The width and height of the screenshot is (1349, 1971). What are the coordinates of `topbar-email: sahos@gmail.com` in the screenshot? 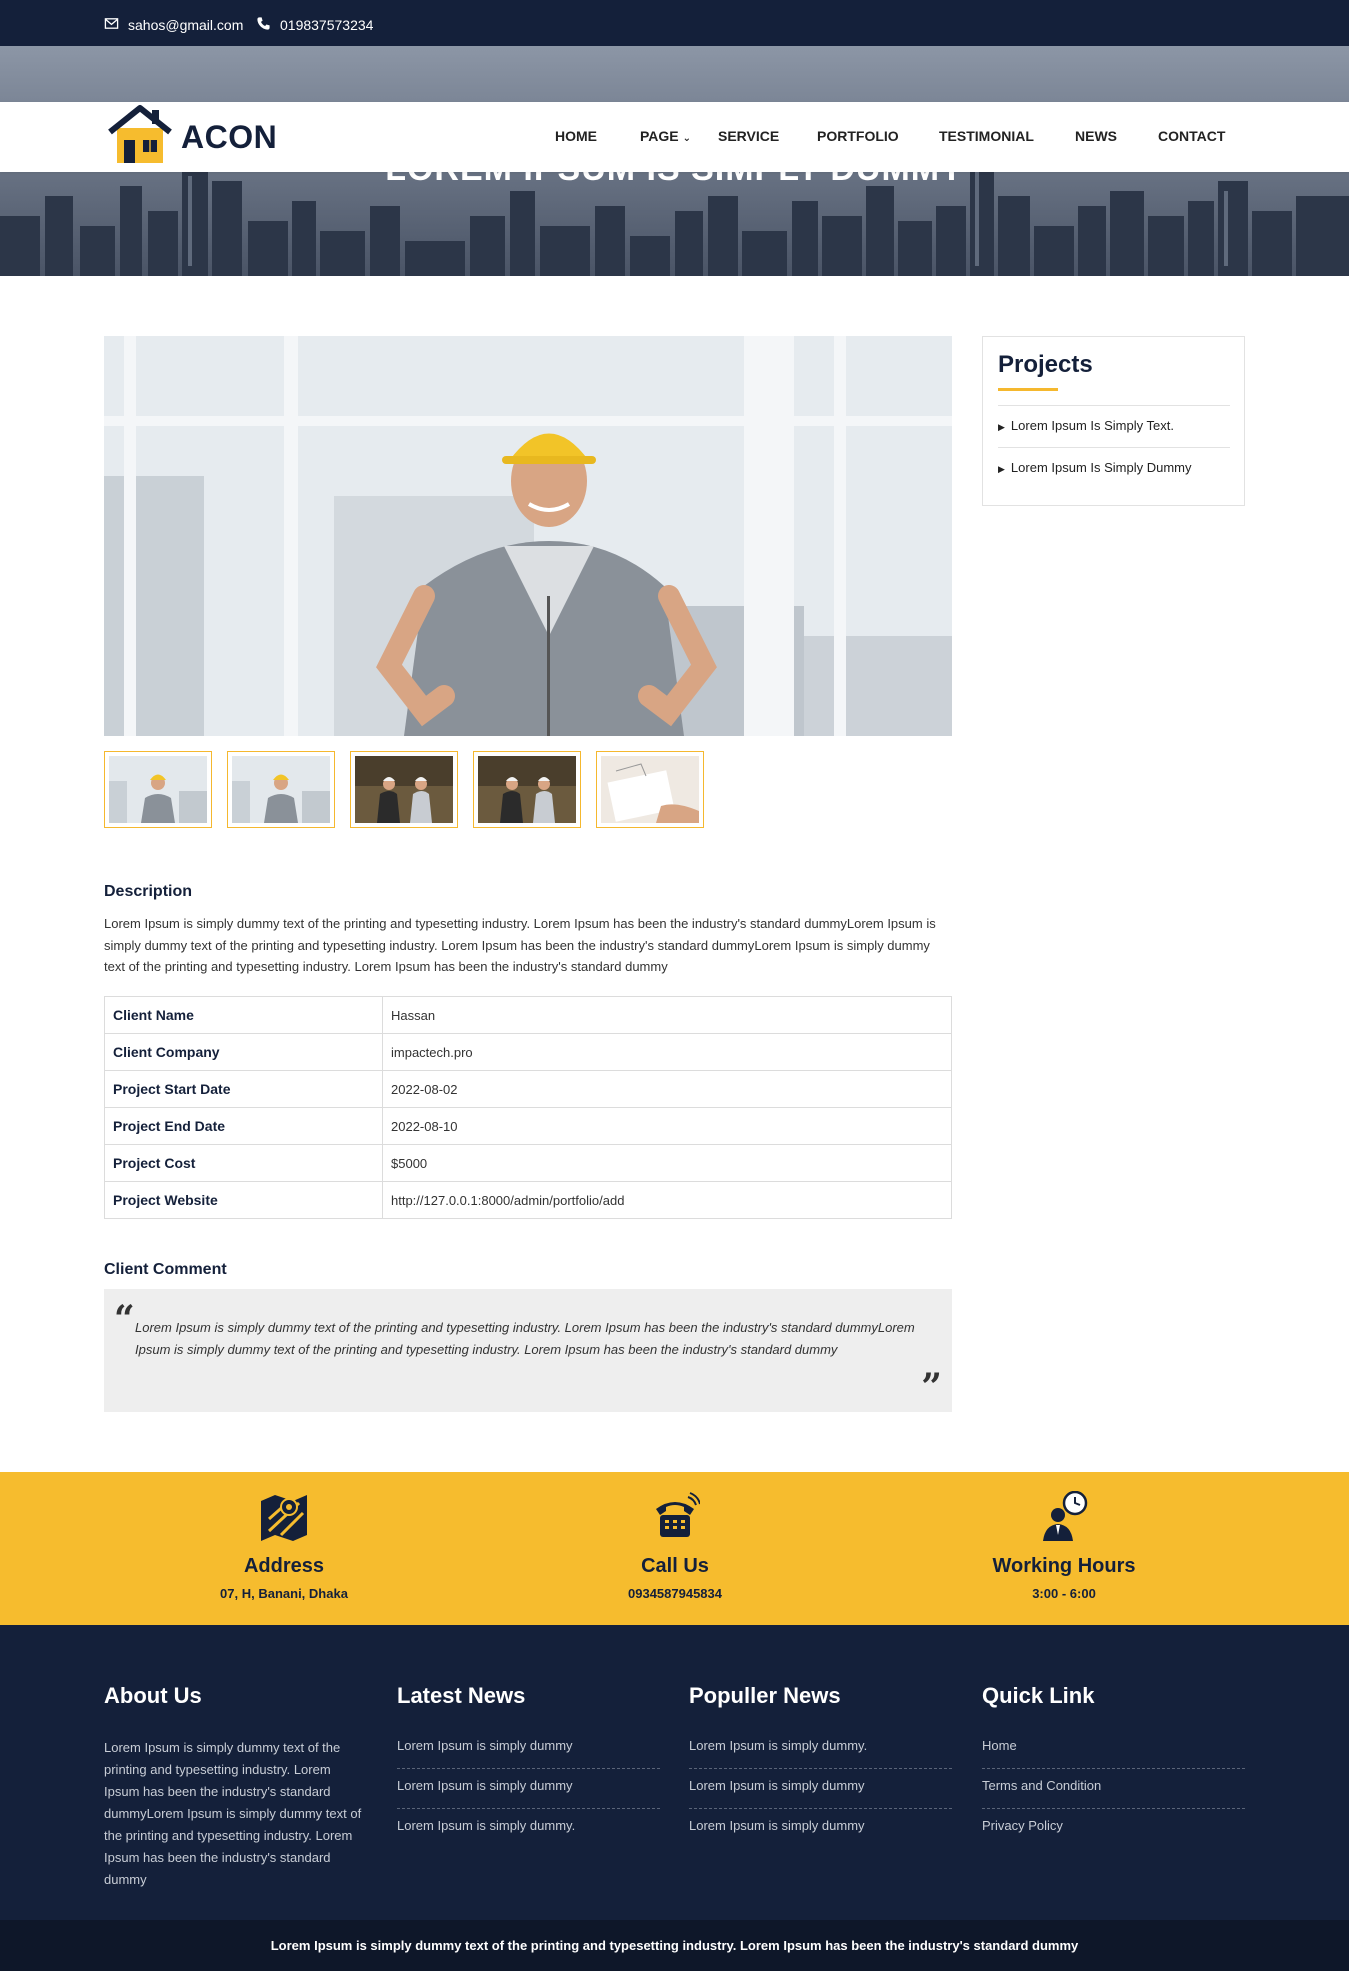 It's located at (173, 25).